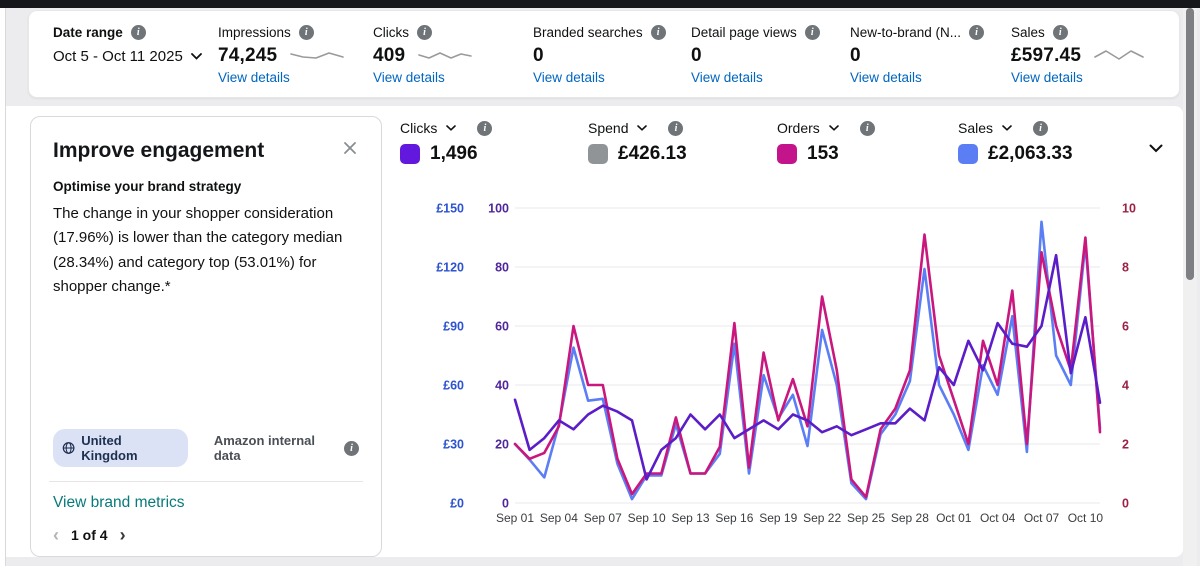  Describe the element at coordinates (1125, 386) in the screenshot. I see `svg-text: 4` at that location.